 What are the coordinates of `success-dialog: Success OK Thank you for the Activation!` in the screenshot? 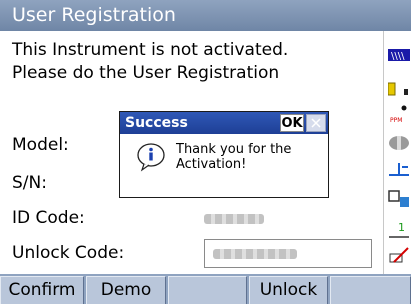 It's located at (224, 154).